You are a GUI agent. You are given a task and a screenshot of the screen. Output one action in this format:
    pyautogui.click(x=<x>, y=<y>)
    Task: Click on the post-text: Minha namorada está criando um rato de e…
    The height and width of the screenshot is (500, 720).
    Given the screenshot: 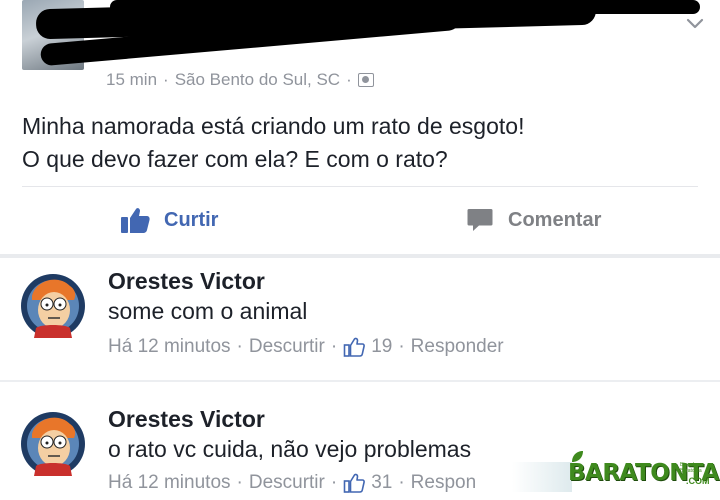 What is the action you would take?
    pyautogui.click(x=273, y=143)
    